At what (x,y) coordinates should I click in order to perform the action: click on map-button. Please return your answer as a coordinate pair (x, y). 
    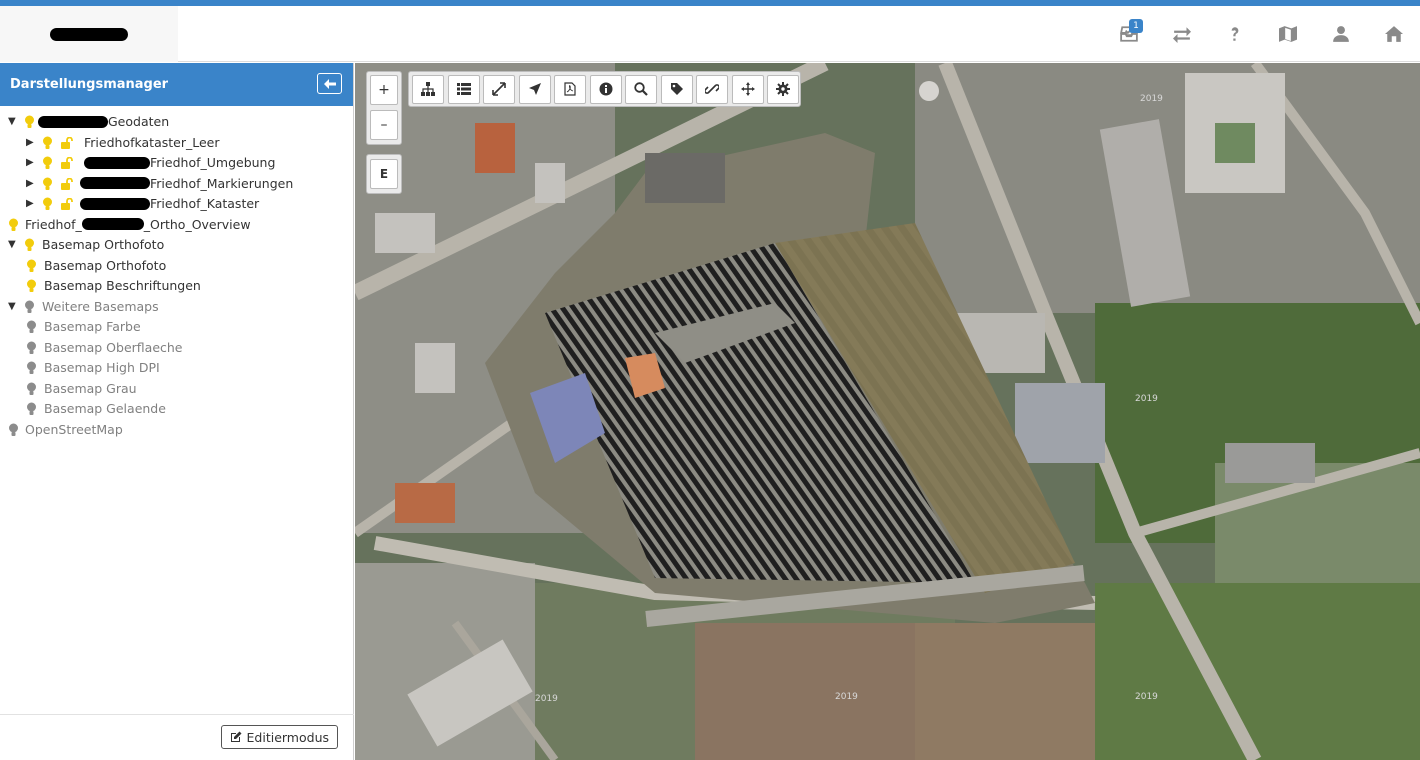
    Looking at the image, I should click on (1287, 34).